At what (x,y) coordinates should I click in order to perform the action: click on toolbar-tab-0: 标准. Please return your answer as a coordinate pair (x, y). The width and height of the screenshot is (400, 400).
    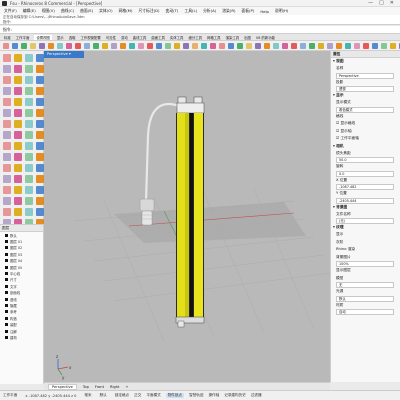
    Looking at the image, I should click on (7, 37).